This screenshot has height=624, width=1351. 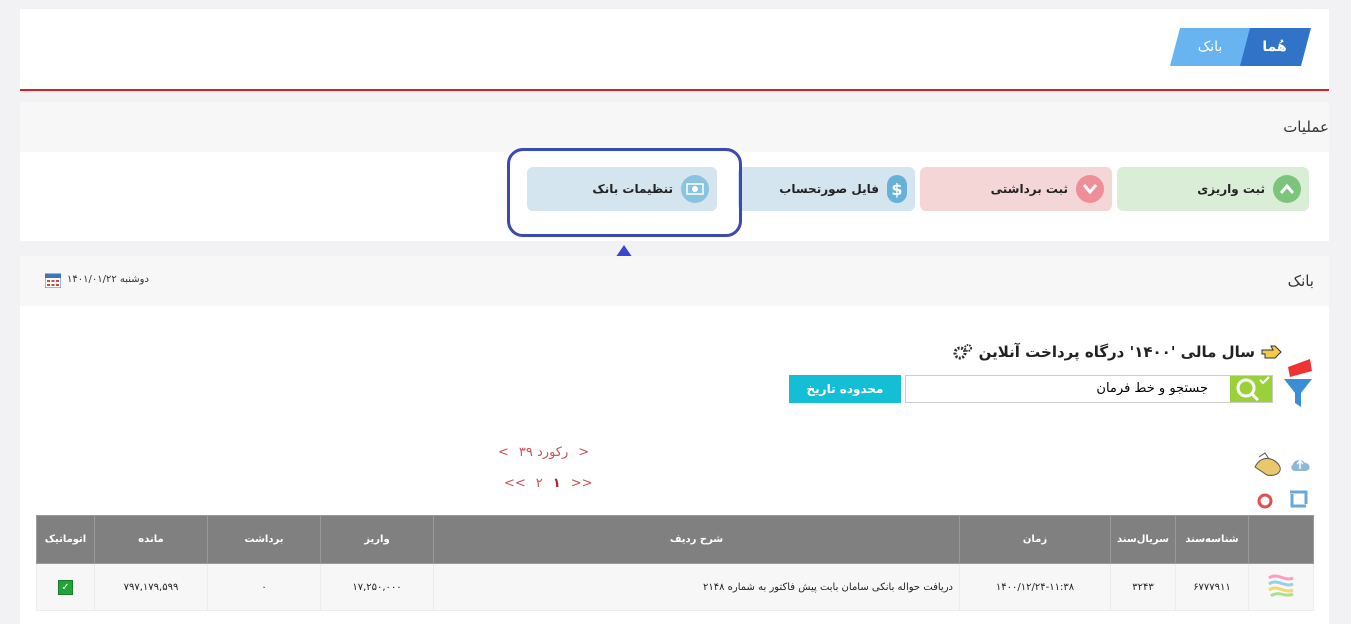 What do you see at coordinates (829, 189) in the screenshot?
I see `statement-file-label: فایل صورتحساب` at bounding box center [829, 189].